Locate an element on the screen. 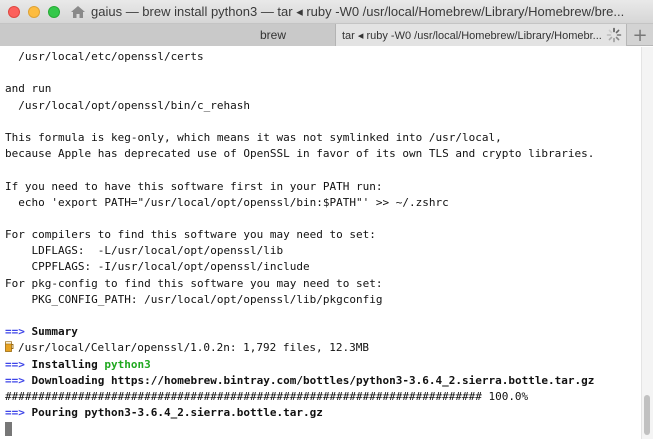  prompt-line is located at coordinates (323, 429).